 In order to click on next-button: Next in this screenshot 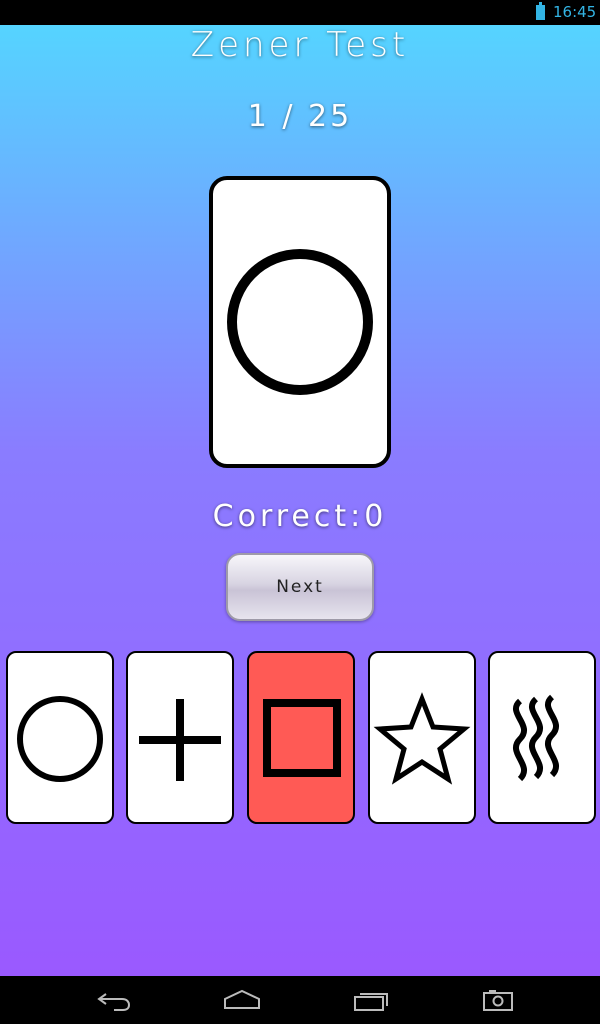, I will do `click(300, 587)`.